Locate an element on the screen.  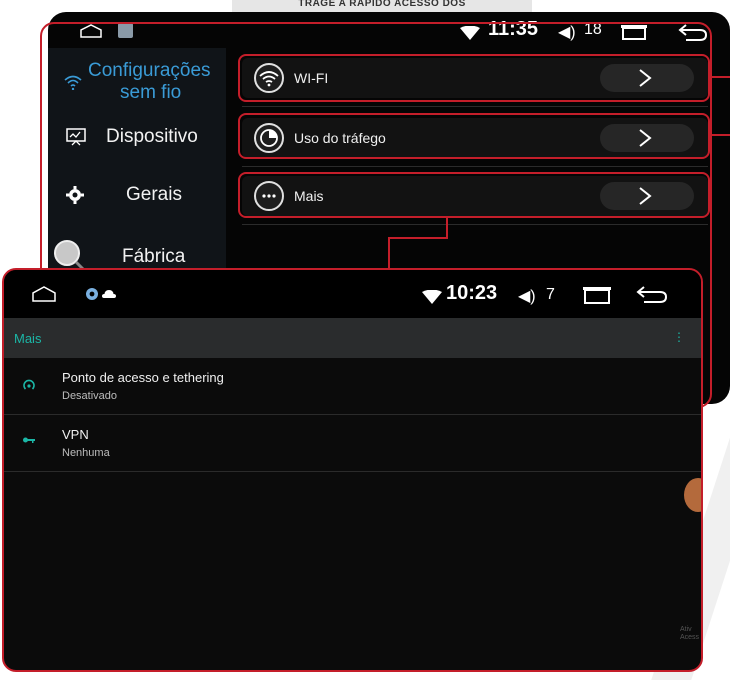
list-item-title: Ponto de acesso e tethering is located at coordinates (143, 377).